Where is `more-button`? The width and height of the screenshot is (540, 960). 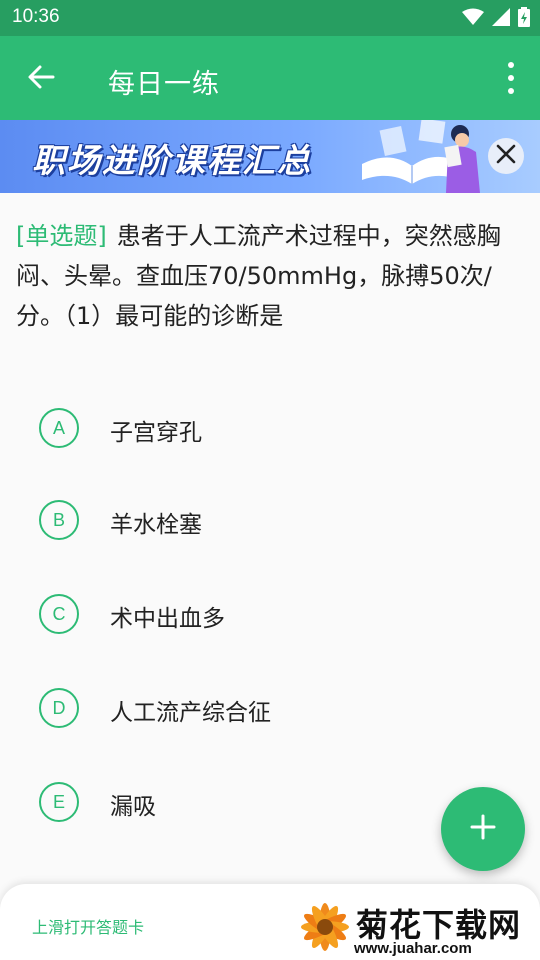 more-button is located at coordinates (511, 78).